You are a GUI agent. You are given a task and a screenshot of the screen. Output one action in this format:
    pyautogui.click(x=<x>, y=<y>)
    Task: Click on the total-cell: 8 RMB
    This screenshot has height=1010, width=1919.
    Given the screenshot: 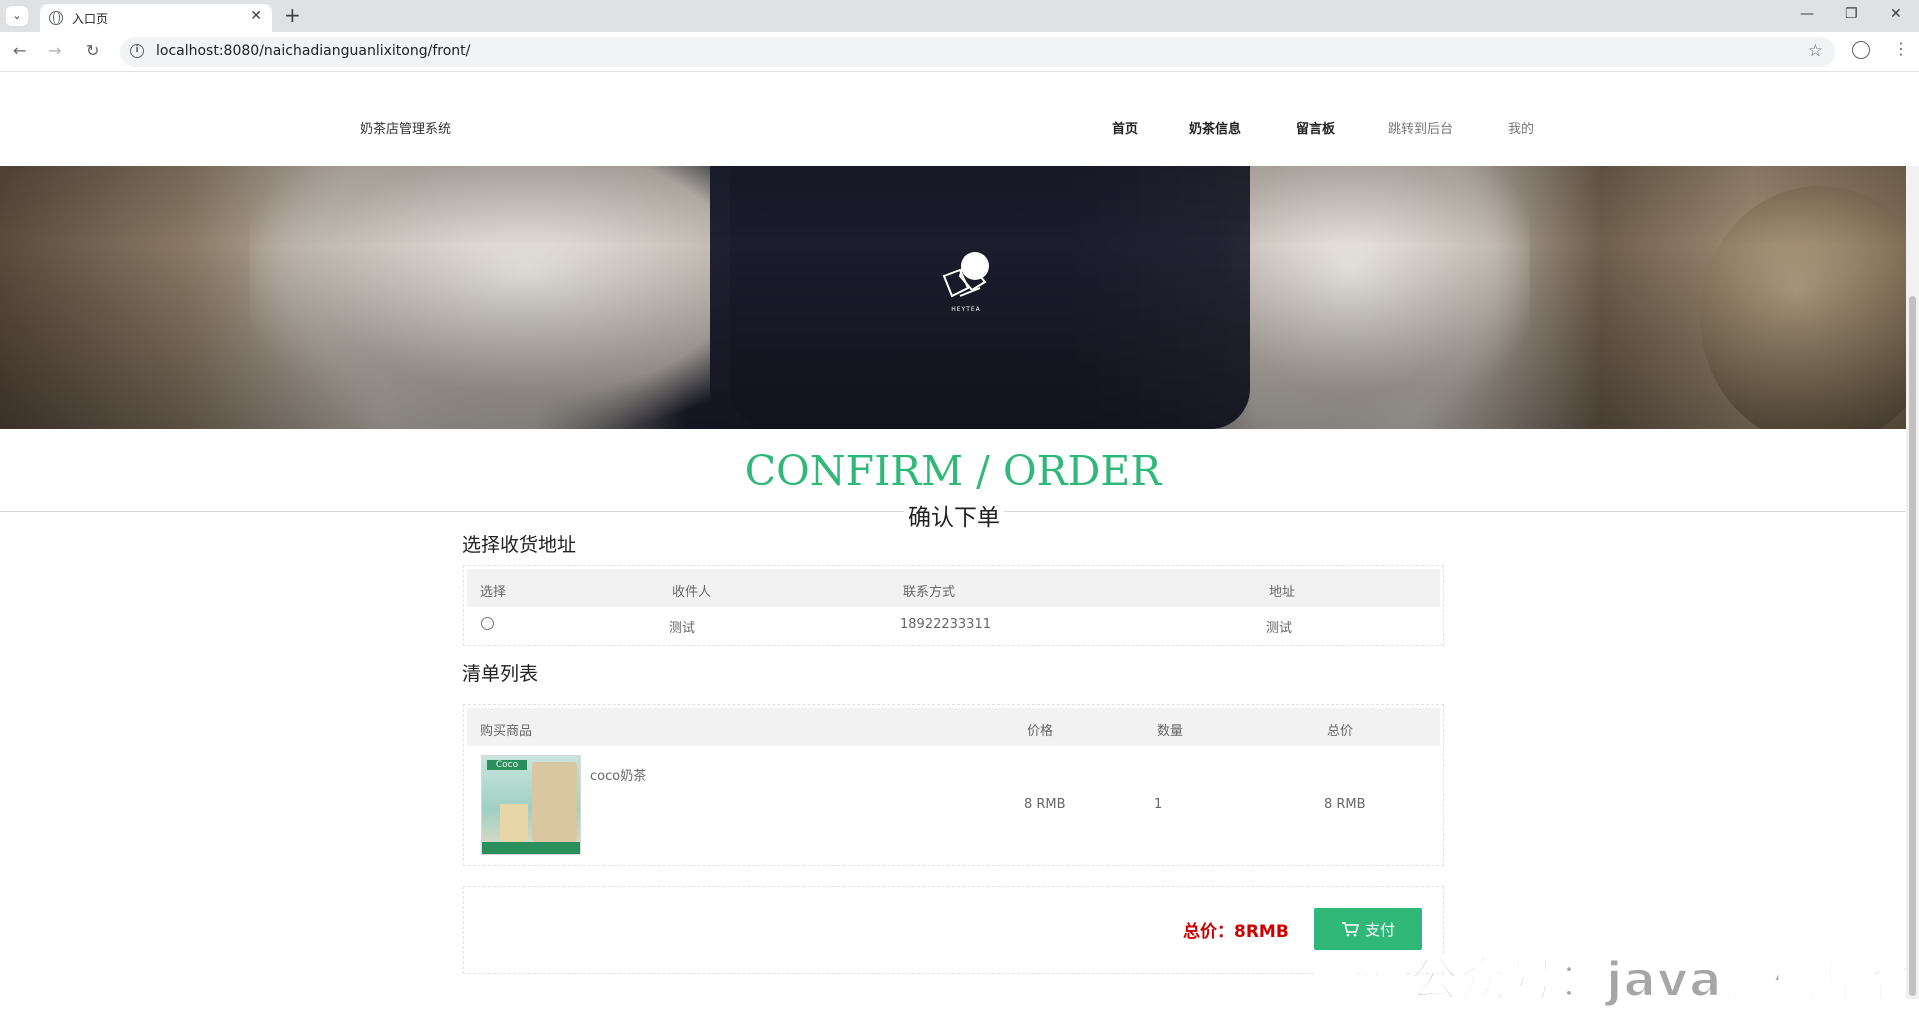 What is the action you would take?
    pyautogui.click(x=1345, y=804)
    